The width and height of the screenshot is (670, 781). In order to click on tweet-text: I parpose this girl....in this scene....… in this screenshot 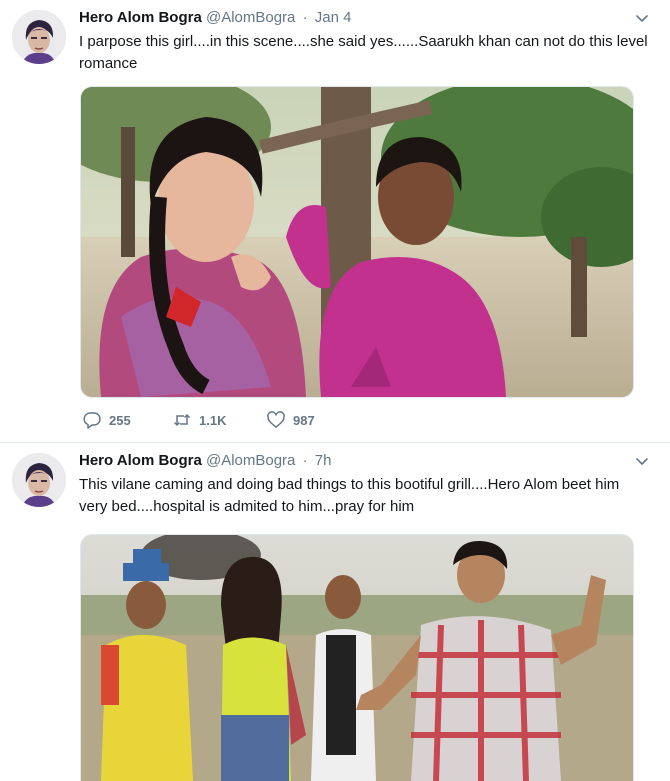, I will do `click(363, 52)`.